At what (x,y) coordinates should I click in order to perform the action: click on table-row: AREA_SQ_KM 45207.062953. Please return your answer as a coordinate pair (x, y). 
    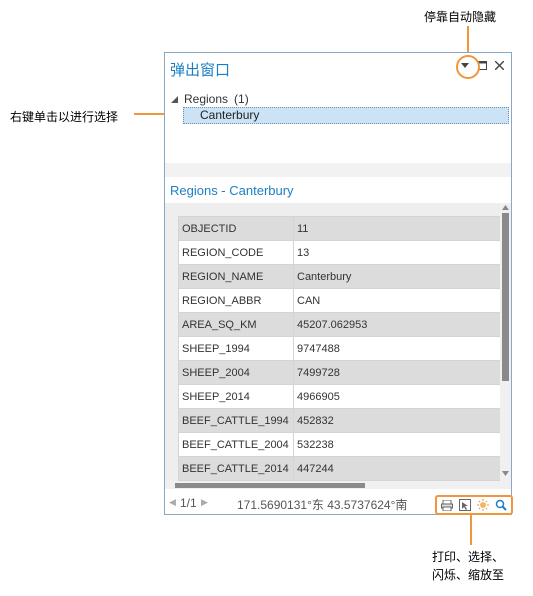
    Looking at the image, I should click on (340, 324).